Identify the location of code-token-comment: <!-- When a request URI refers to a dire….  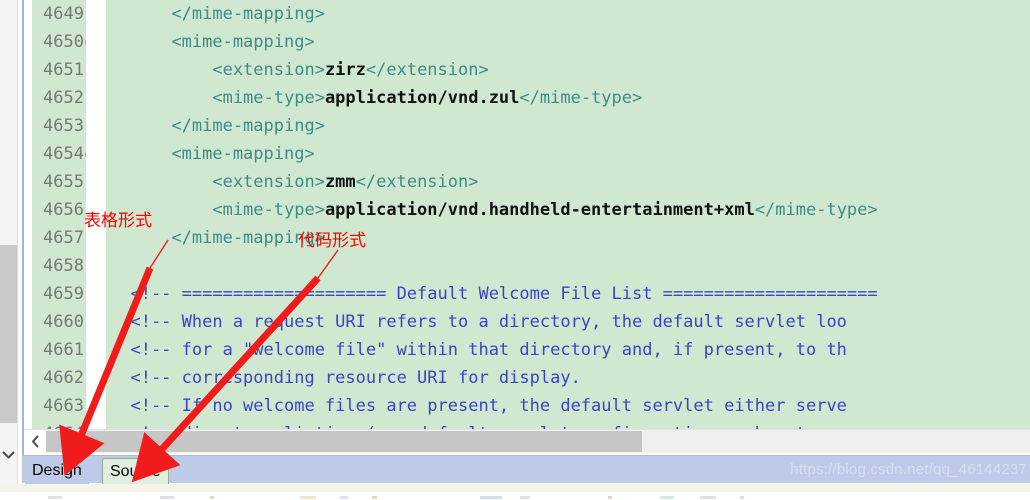
(478, 322).